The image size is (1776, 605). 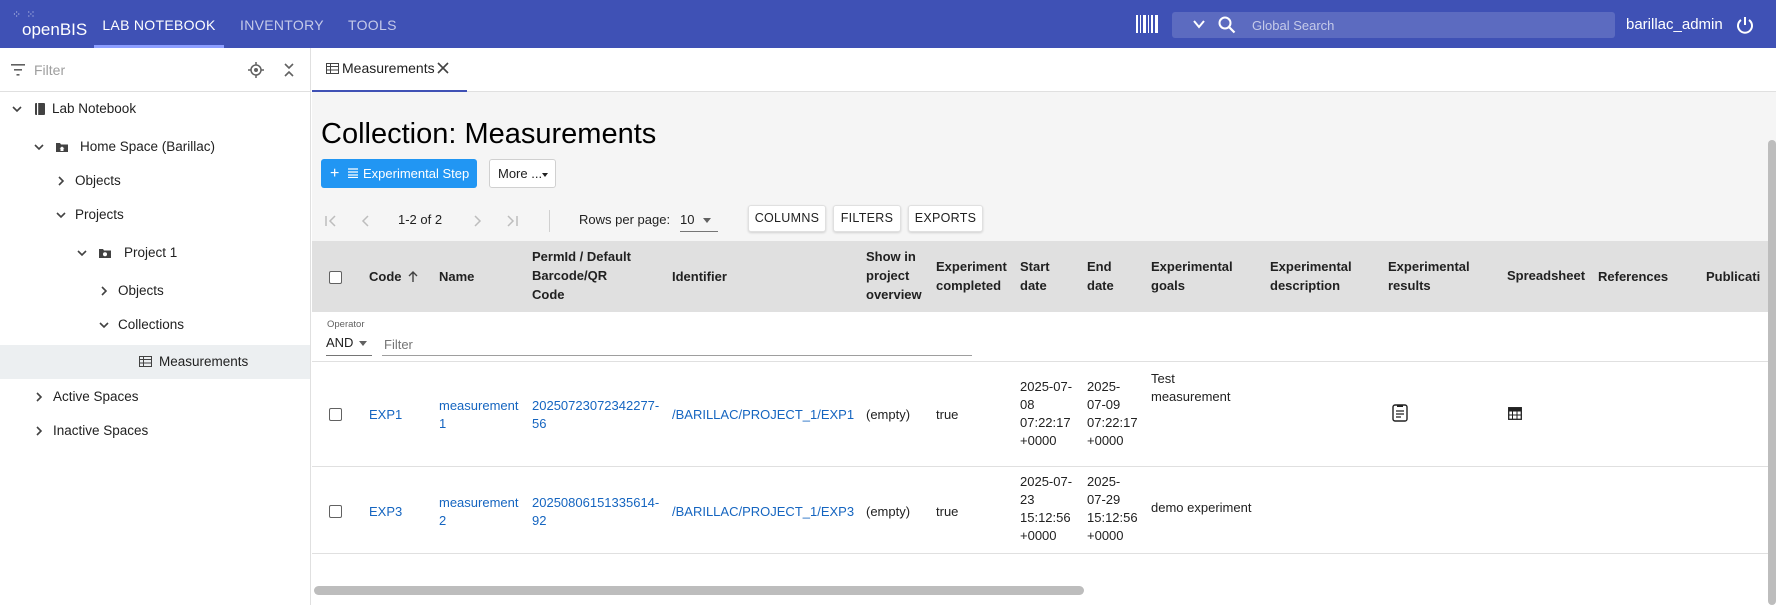 What do you see at coordinates (385, 415) in the screenshot?
I see `cell-code-link: EXP1` at bounding box center [385, 415].